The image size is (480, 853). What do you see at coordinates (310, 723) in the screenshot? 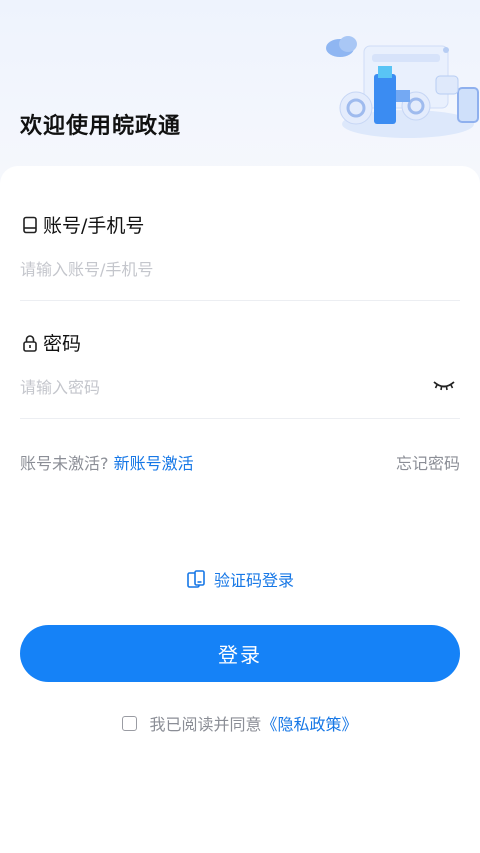
I see `privacy-policy-link: 《隐私政策》` at bounding box center [310, 723].